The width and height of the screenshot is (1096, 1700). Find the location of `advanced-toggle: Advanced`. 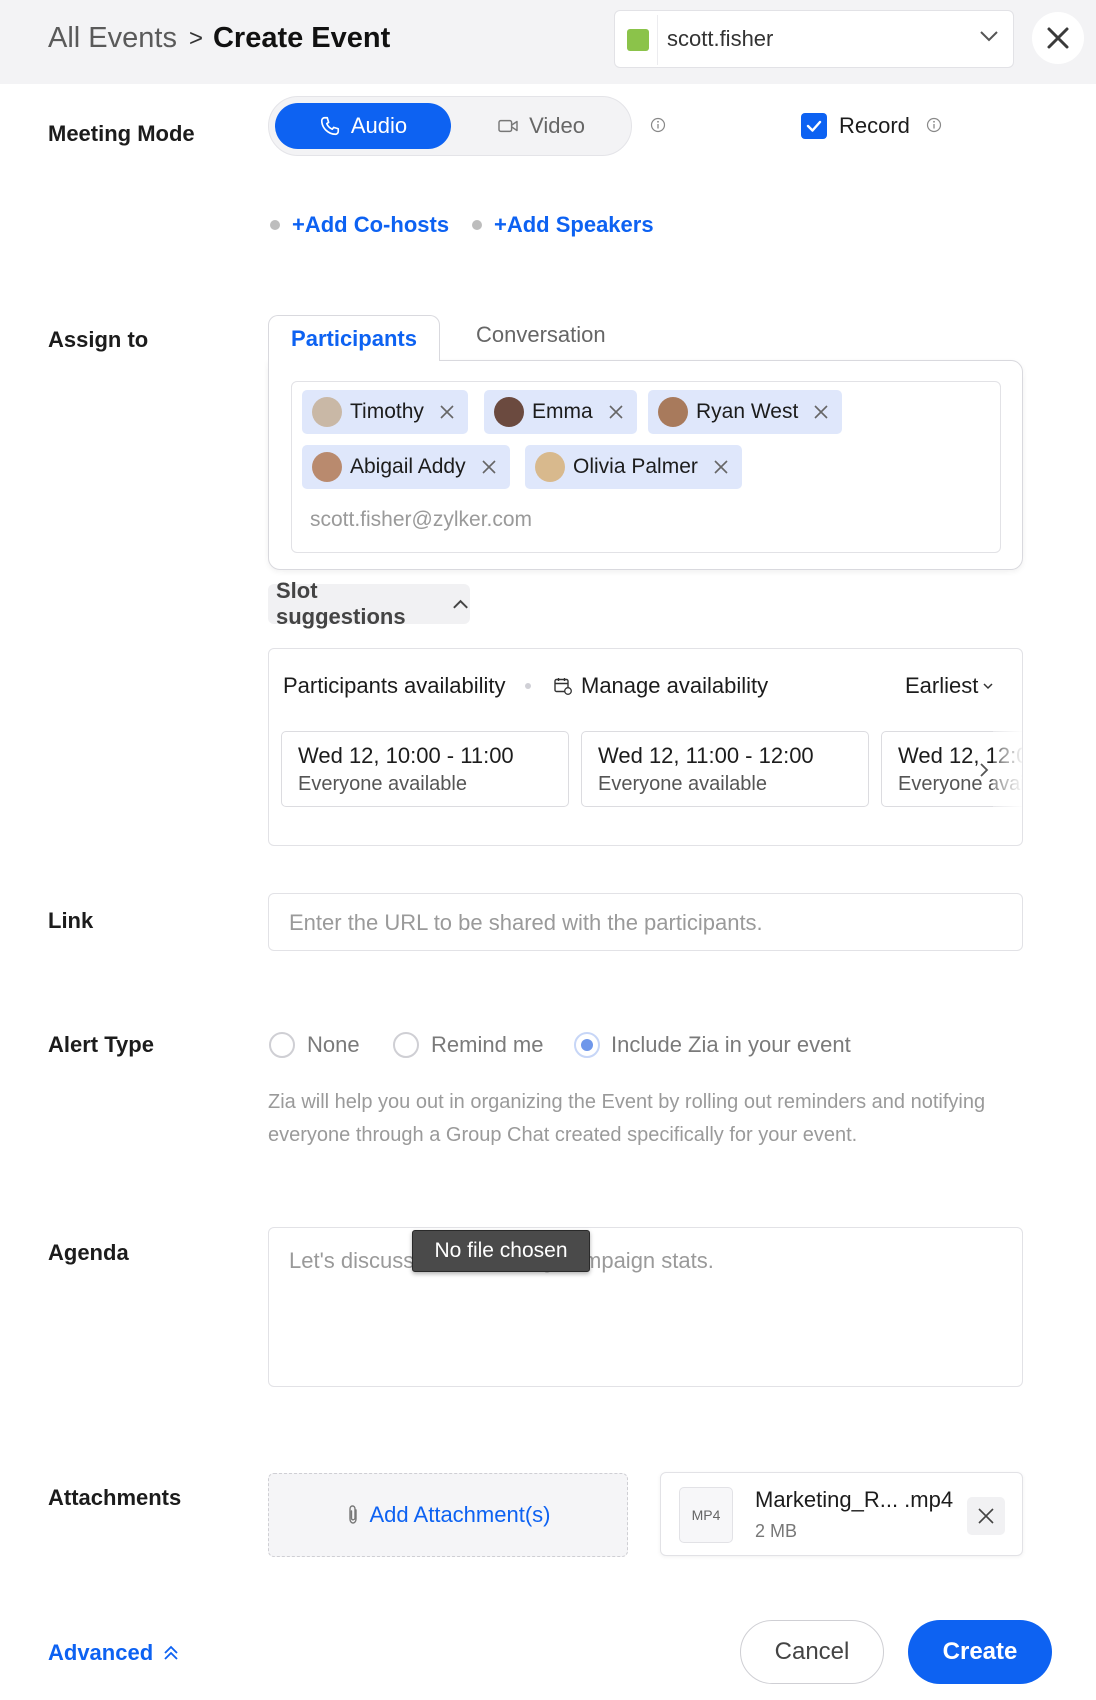

advanced-toggle: Advanced is located at coordinates (113, 1653).